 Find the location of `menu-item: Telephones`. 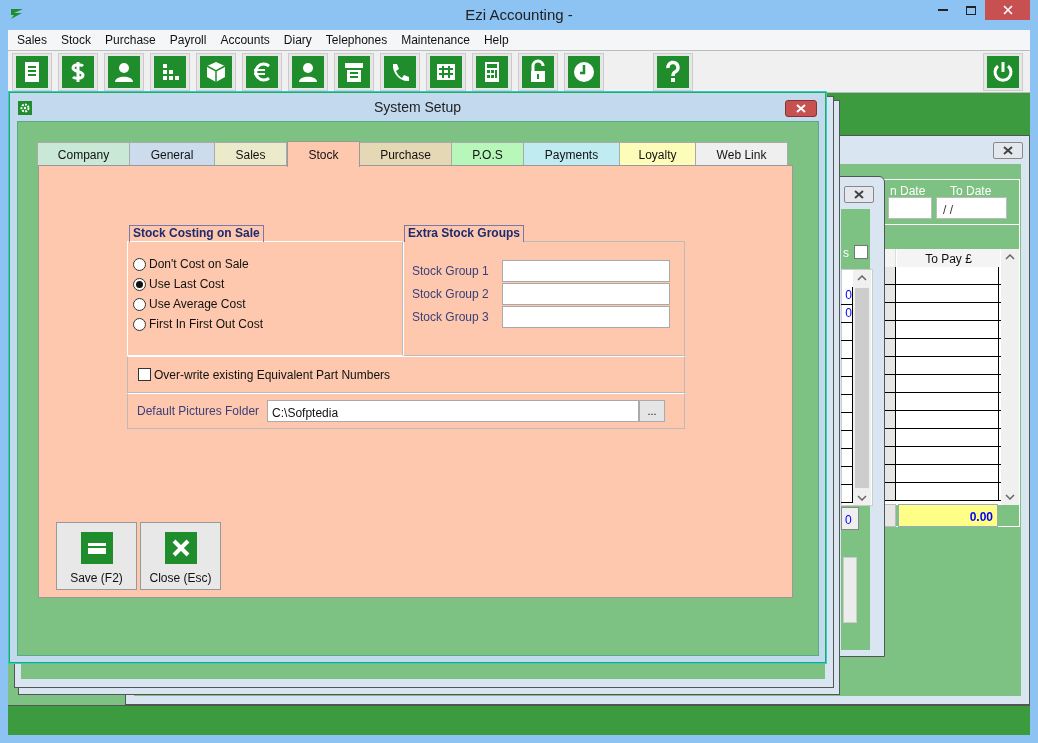

menu-item: Telephones is located at coordinates (356, 40).